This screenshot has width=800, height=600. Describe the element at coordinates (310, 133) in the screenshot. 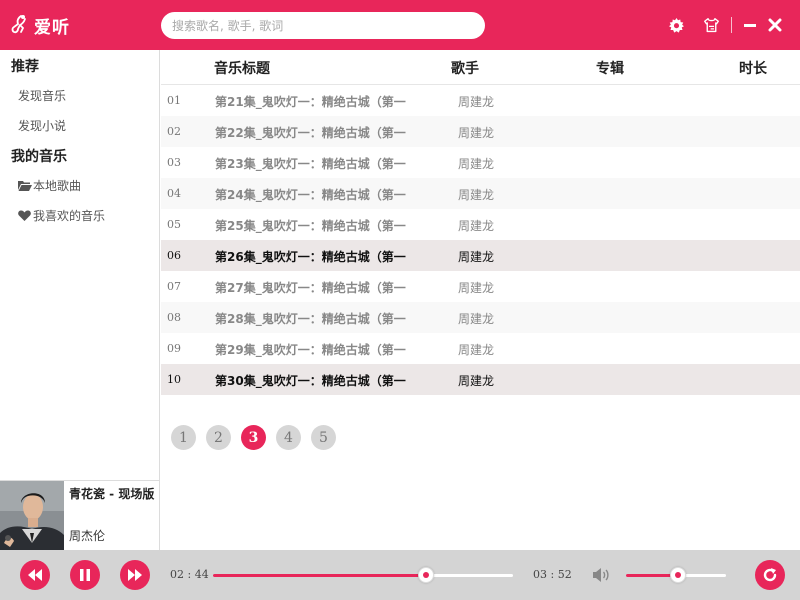

I see `row-title: 第22集_鬼吹灯一：精绝古城（第一` at that location.